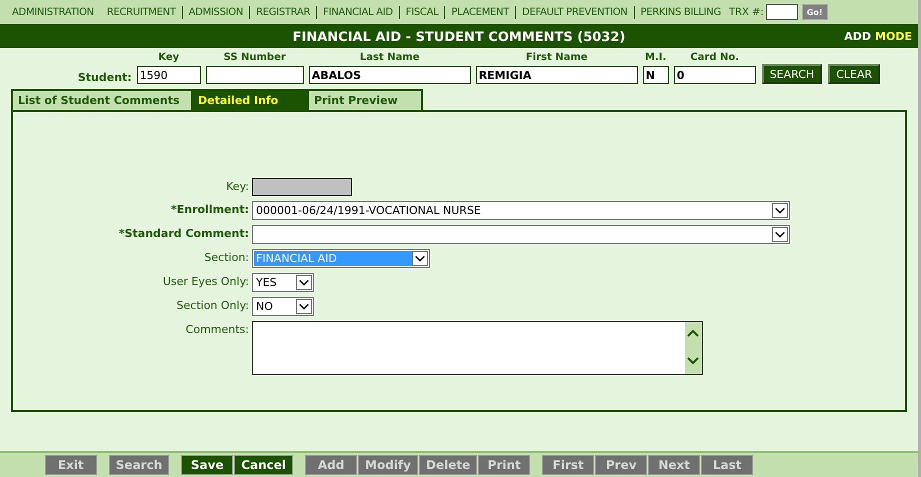  Describe the element at coordinates (715, 75) in the screenshot. I see `student-input: 0` at that location.